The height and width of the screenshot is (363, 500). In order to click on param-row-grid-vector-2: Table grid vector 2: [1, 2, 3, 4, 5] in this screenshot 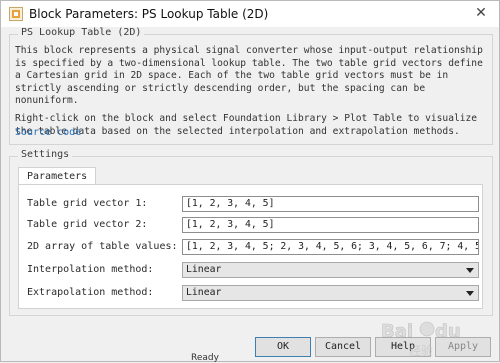, I will do `click(253, 225)`.